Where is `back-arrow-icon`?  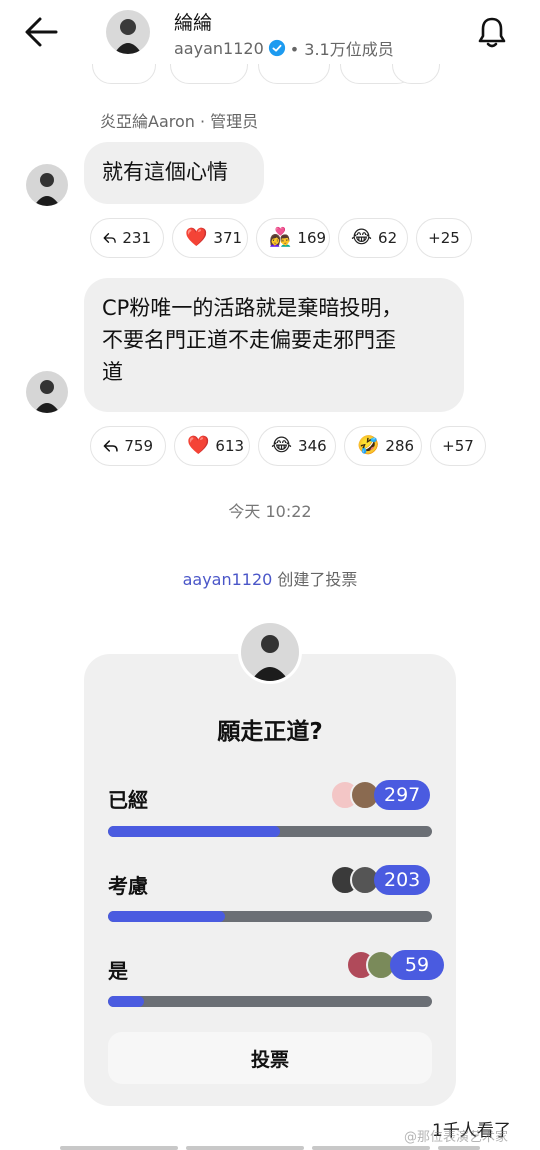 back-arrow-icon is located at coordinates (41, 32).